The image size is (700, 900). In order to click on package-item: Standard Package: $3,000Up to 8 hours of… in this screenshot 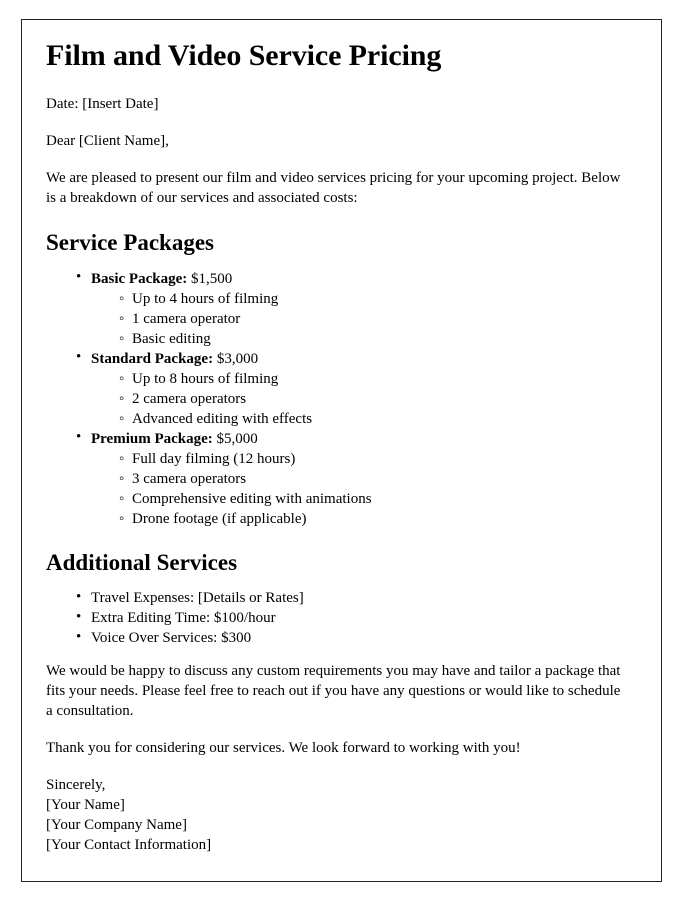, I will do `click(352, 388)`.